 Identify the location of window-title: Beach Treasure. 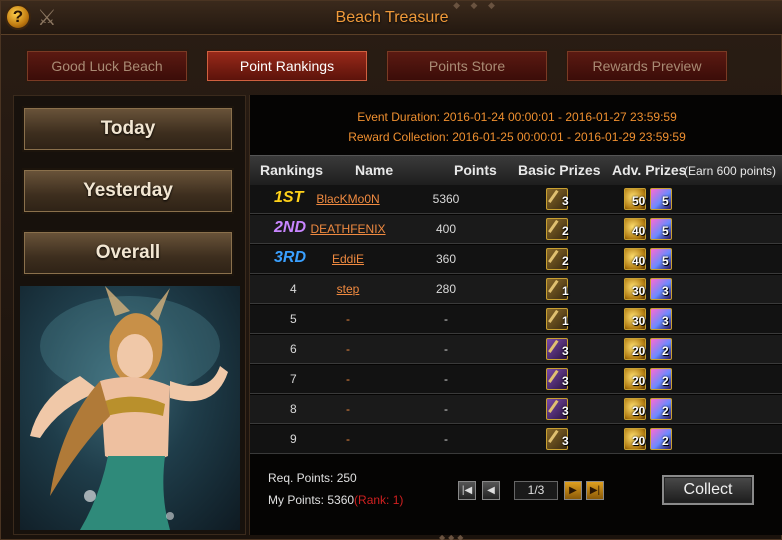
(392, 17).